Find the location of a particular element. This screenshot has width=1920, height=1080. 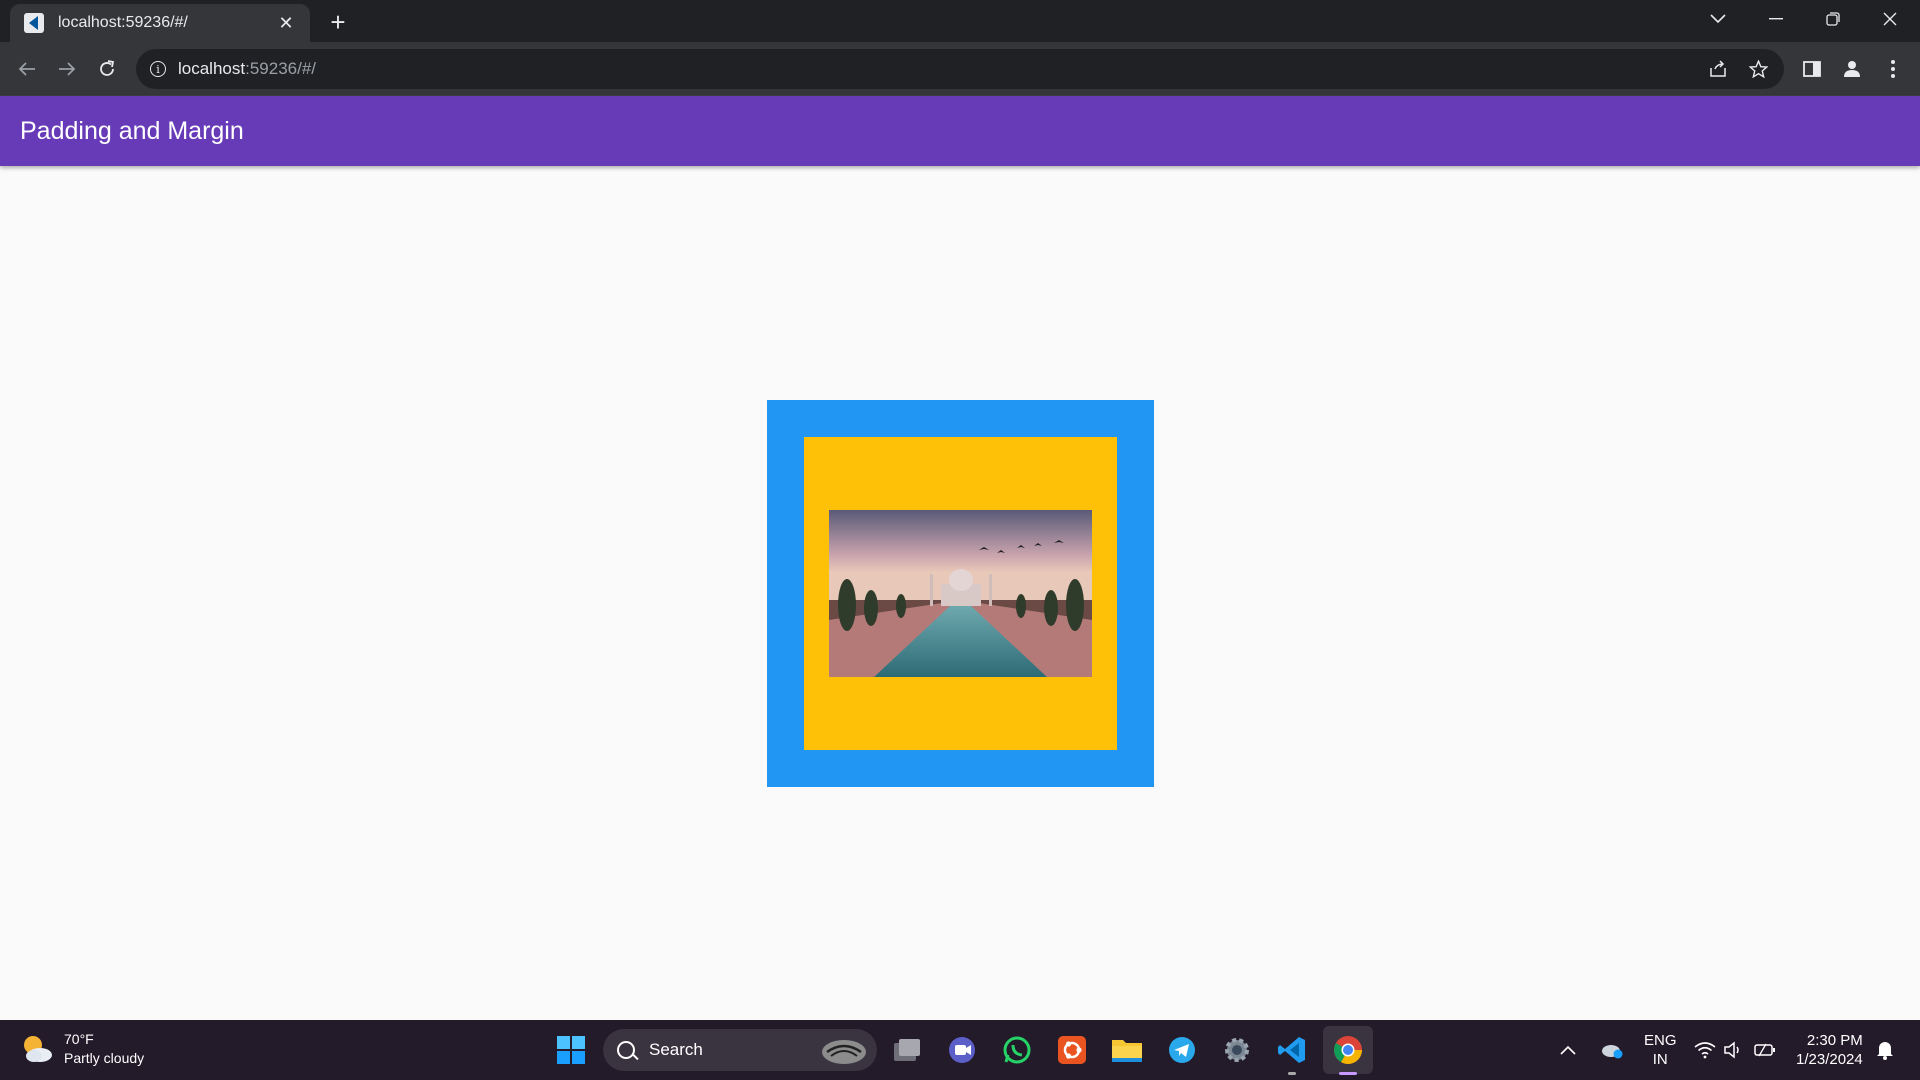

show-hidden-icons-chevron is located at coordinates (1568, 1050).